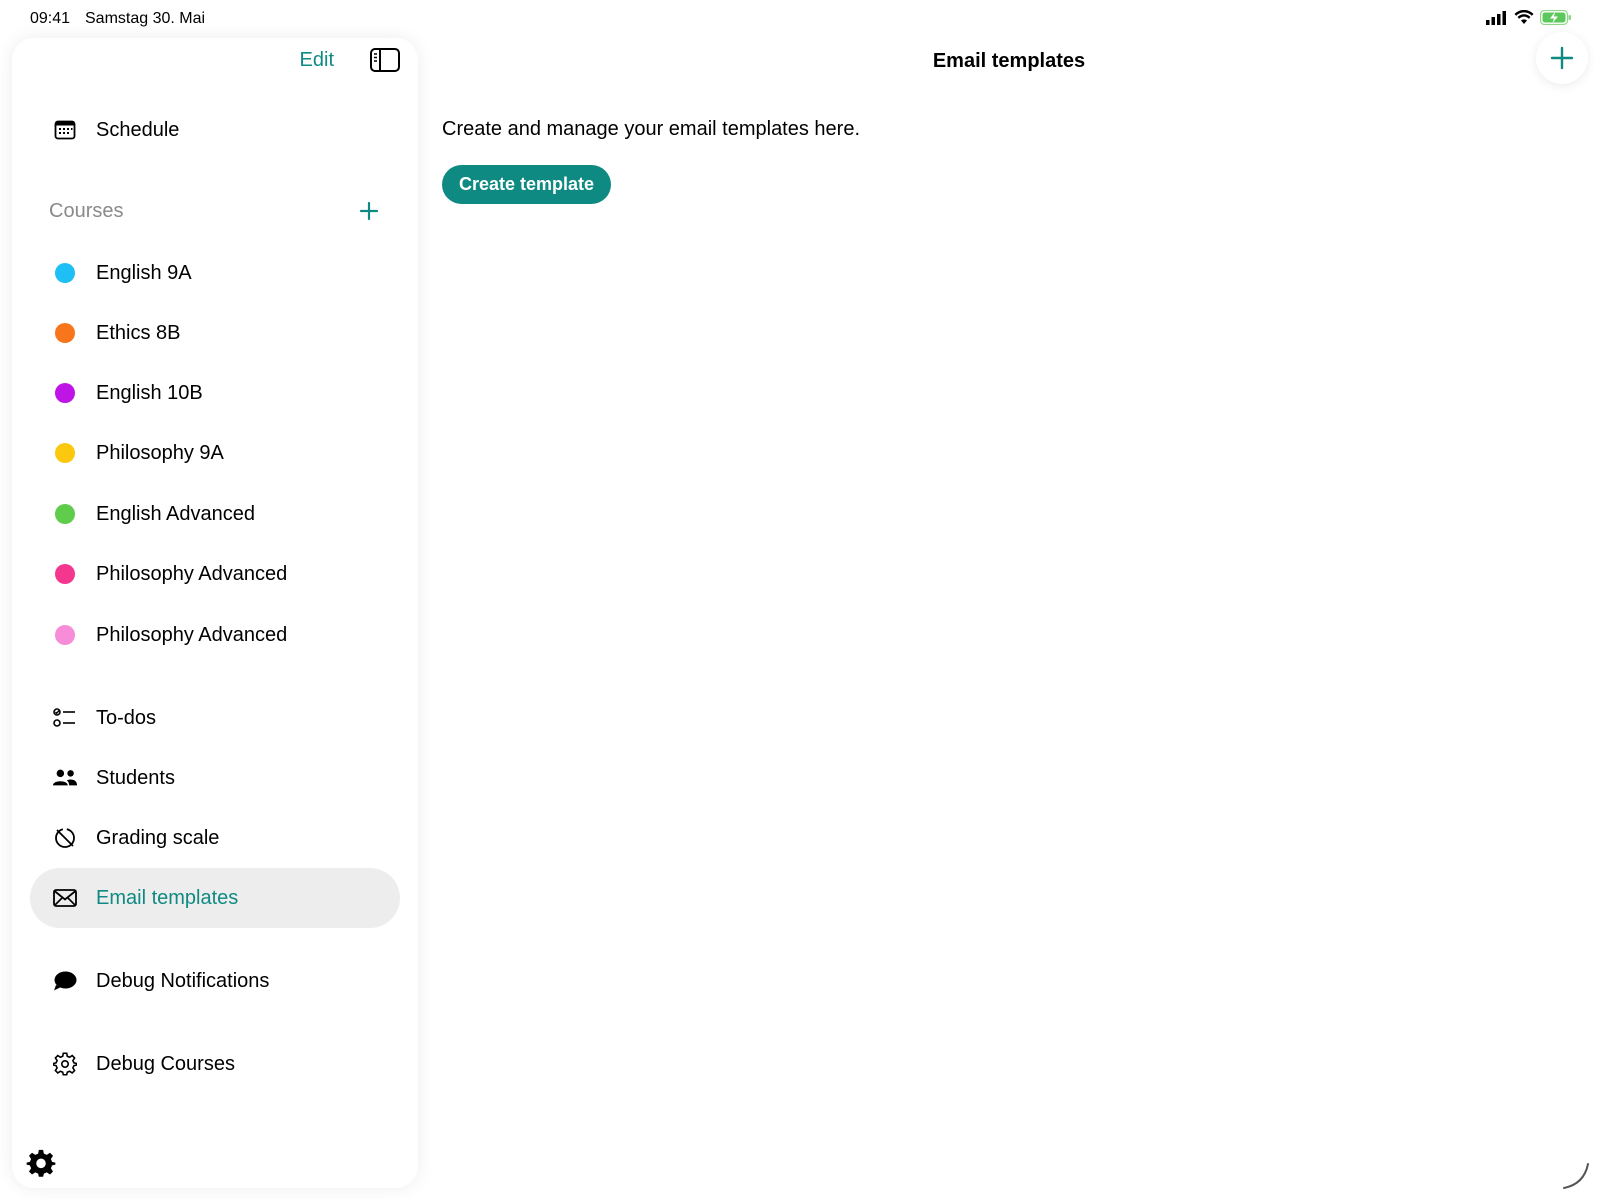  I want to click on course-label: English 10B, so click(149, 392).